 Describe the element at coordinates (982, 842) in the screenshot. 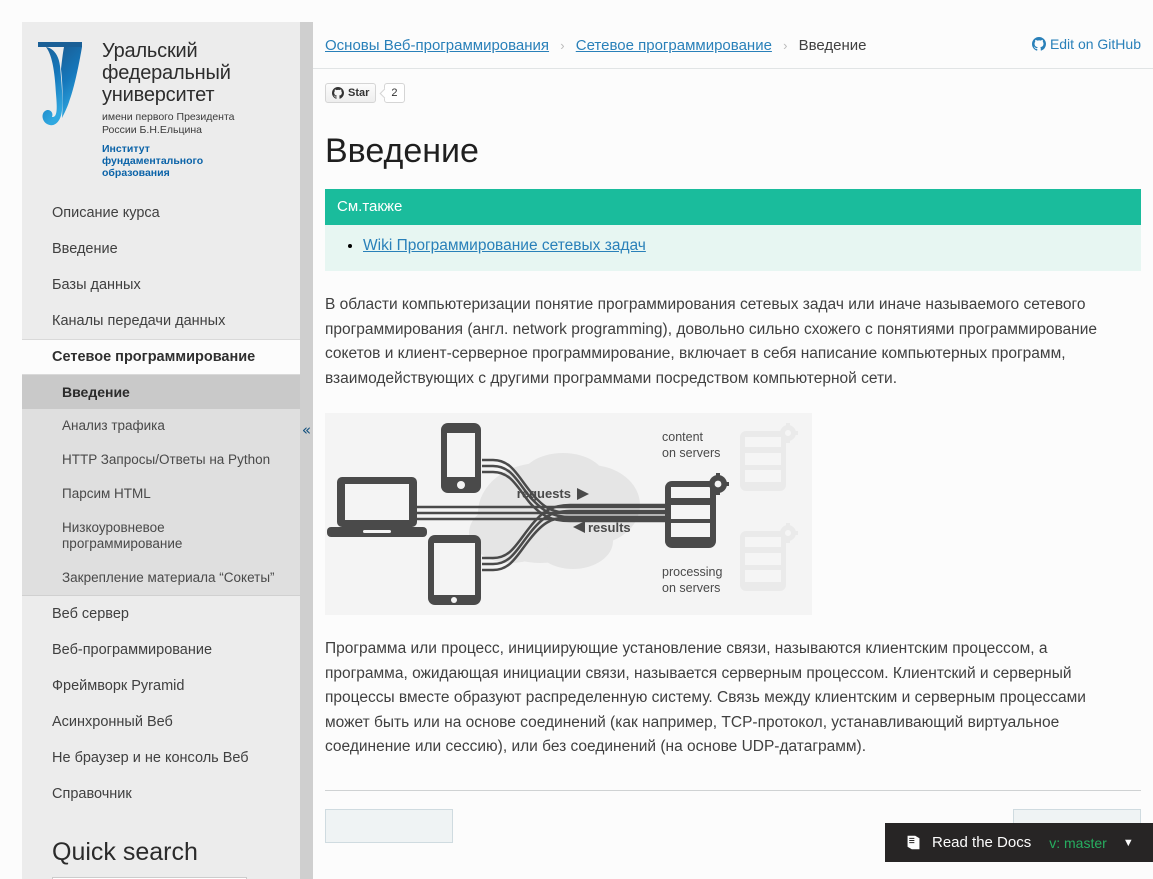

I see `read-the-docs-label: Read the Docs` at that location.